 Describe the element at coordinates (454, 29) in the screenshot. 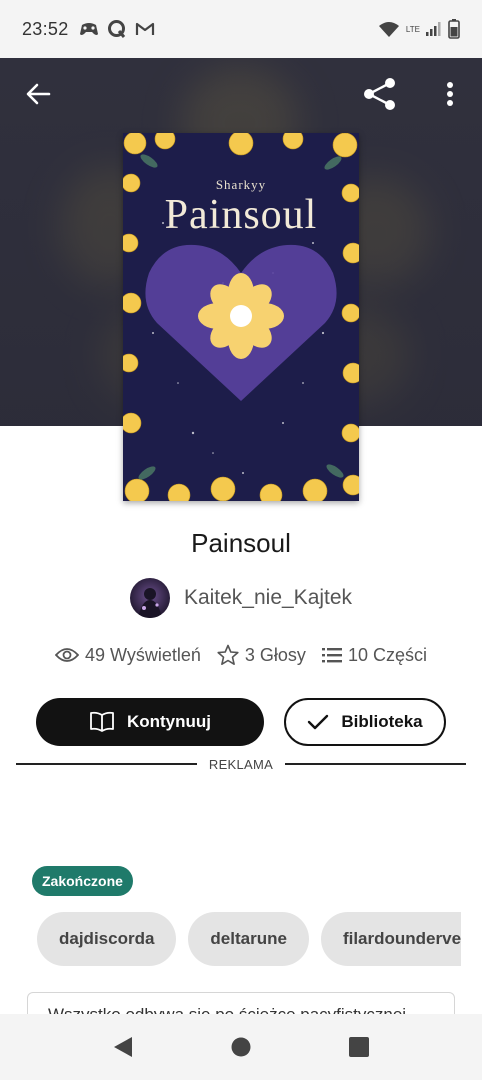

I see `battery-icon` at that location.